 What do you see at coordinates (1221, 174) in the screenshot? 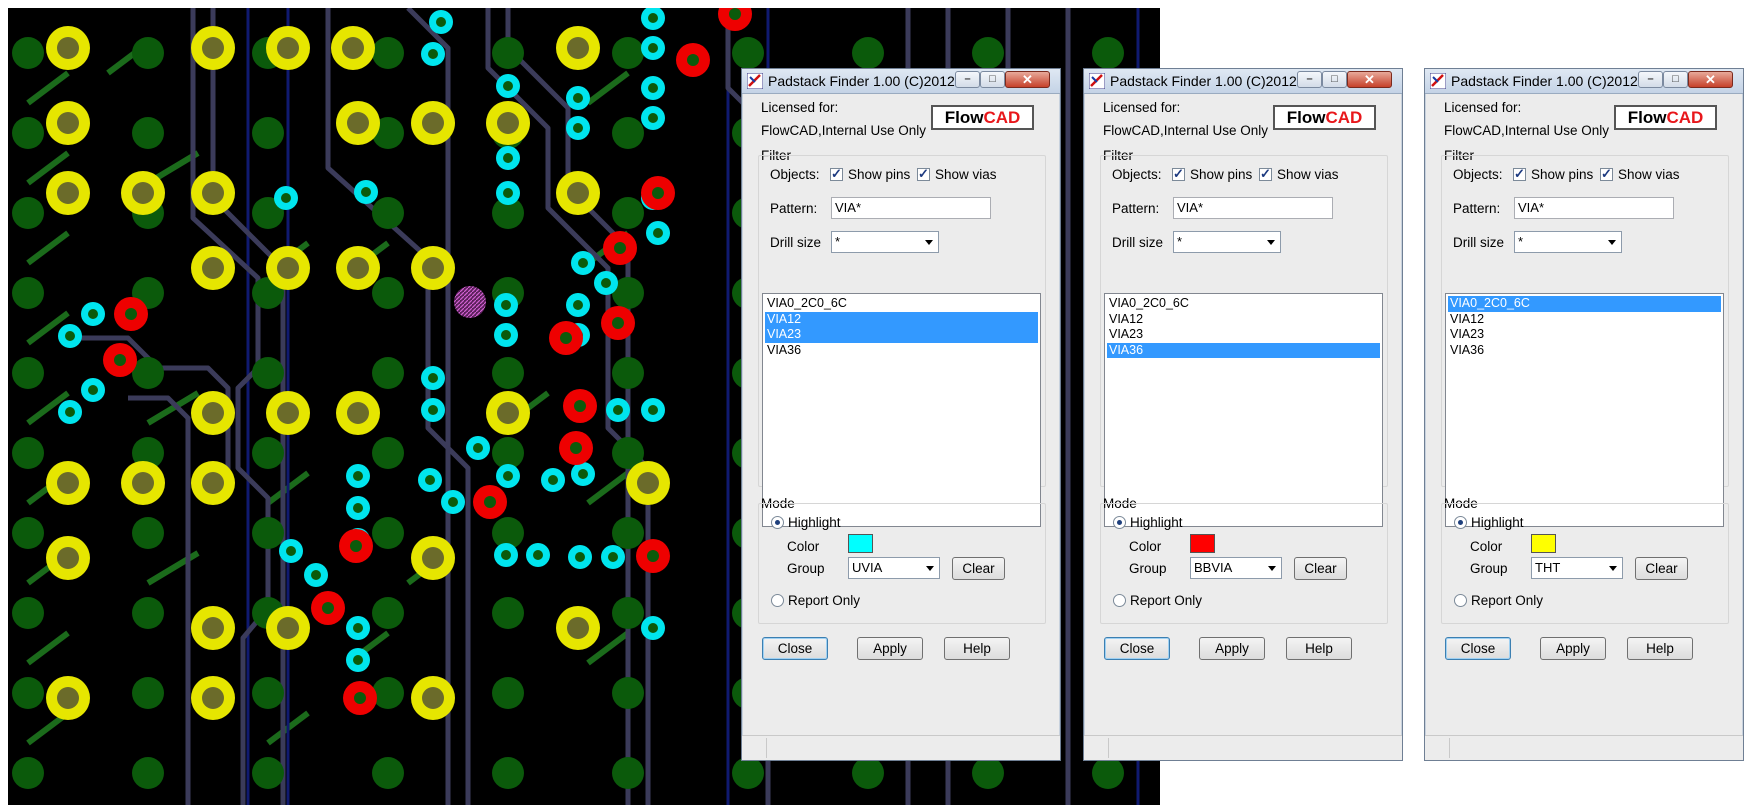
I see `show-pins-label: Show pins` at bounding box center [1221, 174].